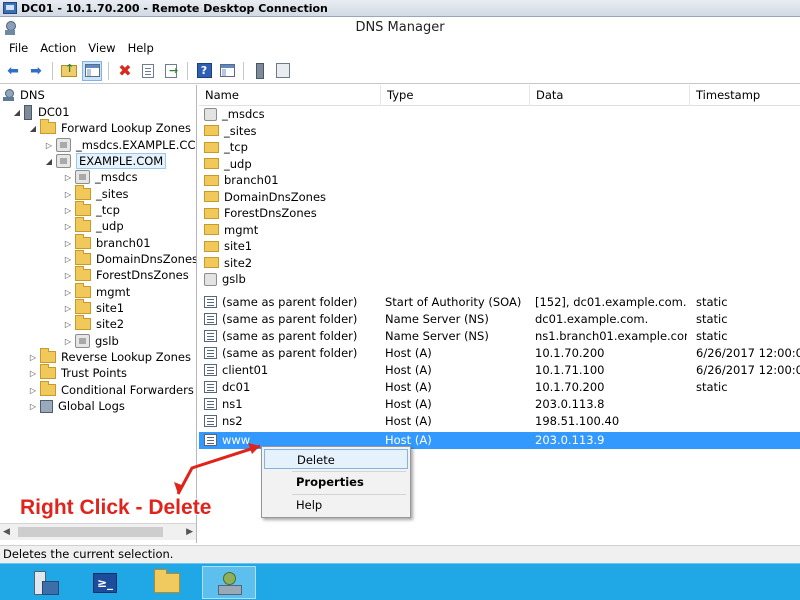 This screenshot has height=600, width=800. What do you see at coordinates (110, 308) in the screenshot?
I see `tree-item-label: site1` at bounding box center [110, 308].